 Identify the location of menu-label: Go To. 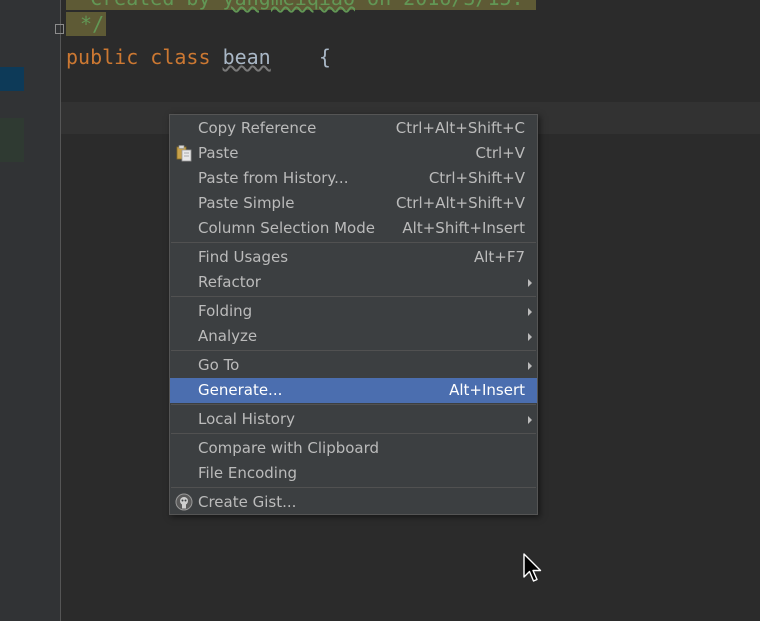
(219, 365).